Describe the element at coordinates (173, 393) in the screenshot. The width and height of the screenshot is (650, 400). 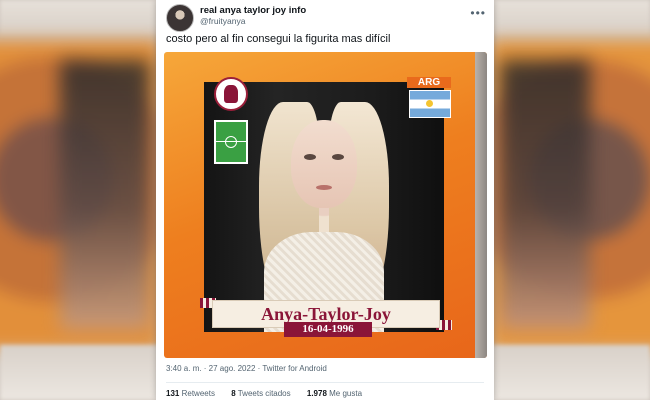
I see `retweets-count: 131` at that location.